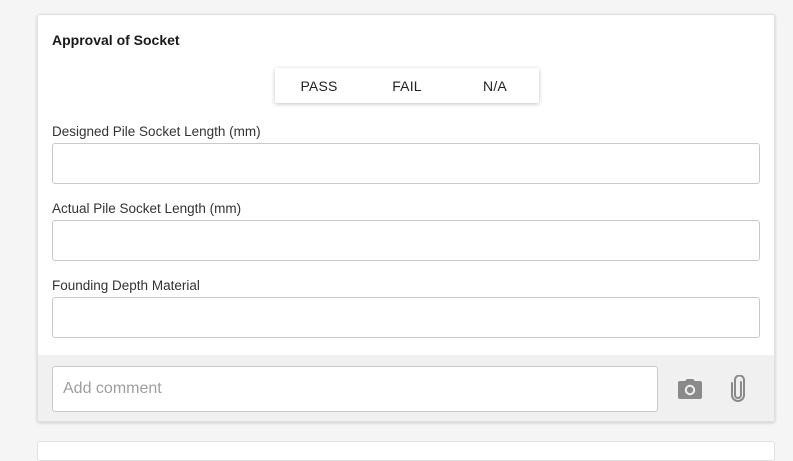 Image resolution: width=793 pixels, height=461 pixels. Describe the element at coordinates (690, 389) in the screenshot. I see `camera-icon` at that location.